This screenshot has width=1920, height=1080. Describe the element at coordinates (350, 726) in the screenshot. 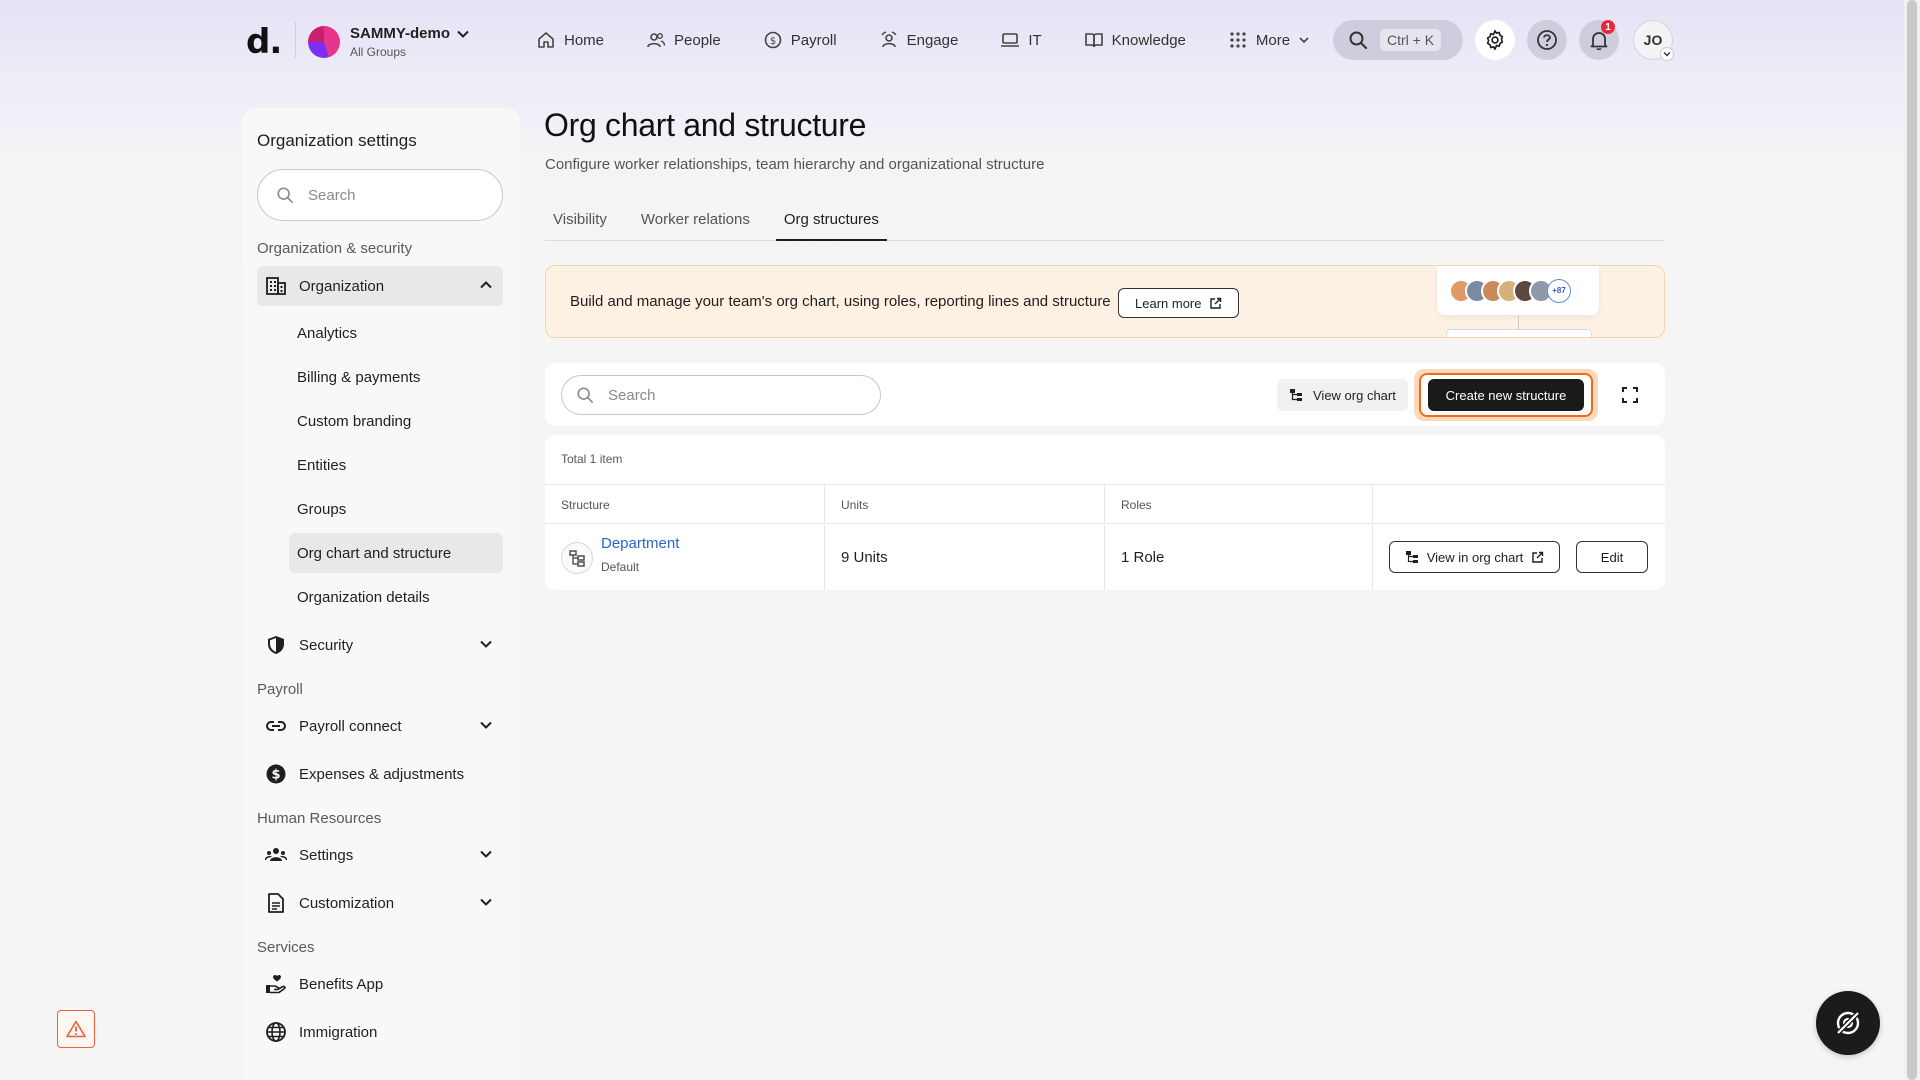

I see `sidebar-item-label: Payroll connect` at that location.